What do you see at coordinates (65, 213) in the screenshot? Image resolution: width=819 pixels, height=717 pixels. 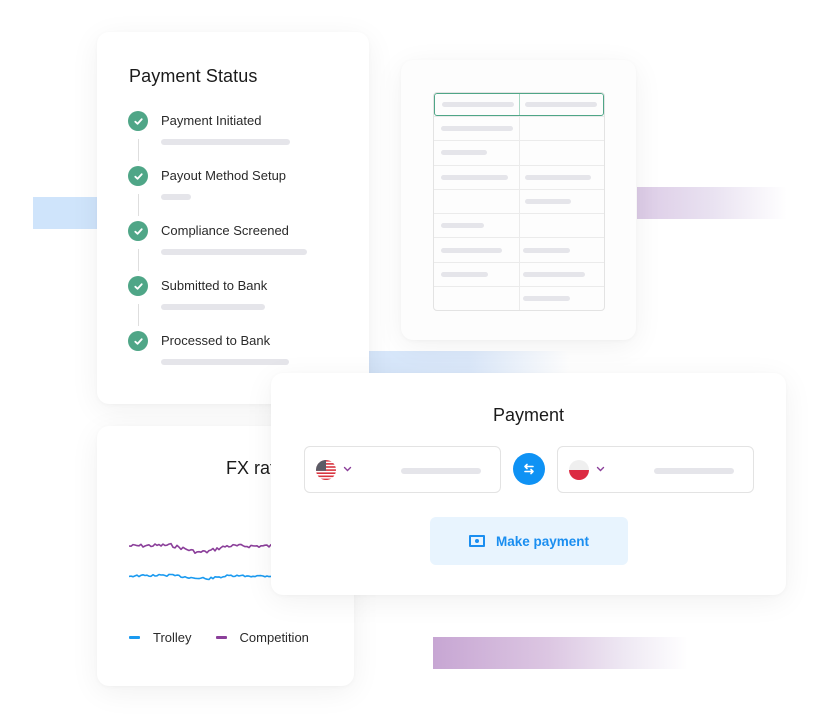 I see `decorative-blue-block` at bounding box center [65, 213].